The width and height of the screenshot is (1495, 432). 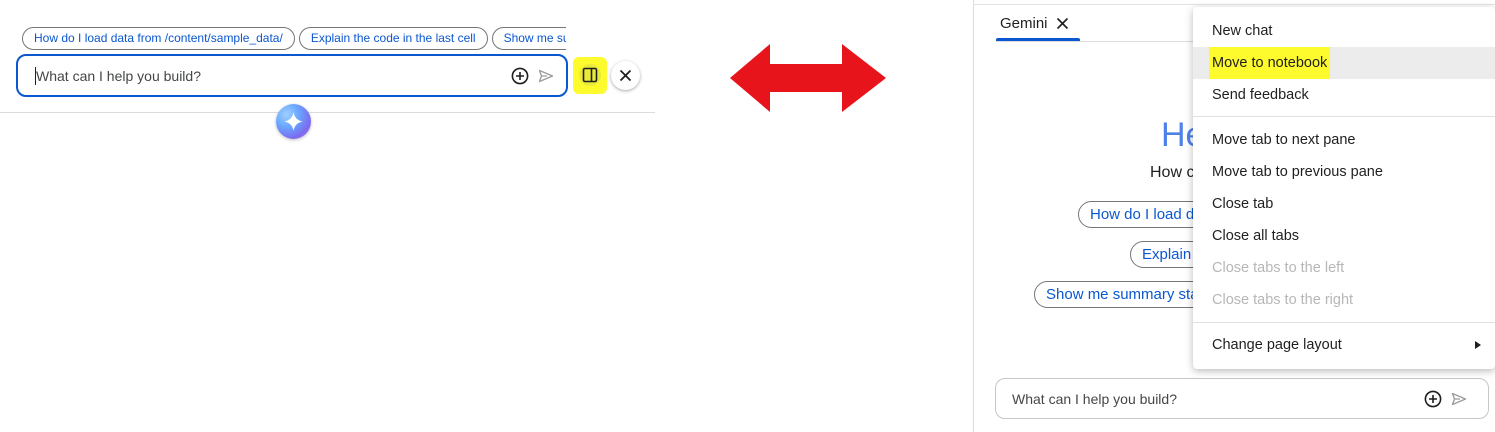 I want to click on menu-item-close-tabs-left: Close tabs to the left, so click(x=1278, y=268).